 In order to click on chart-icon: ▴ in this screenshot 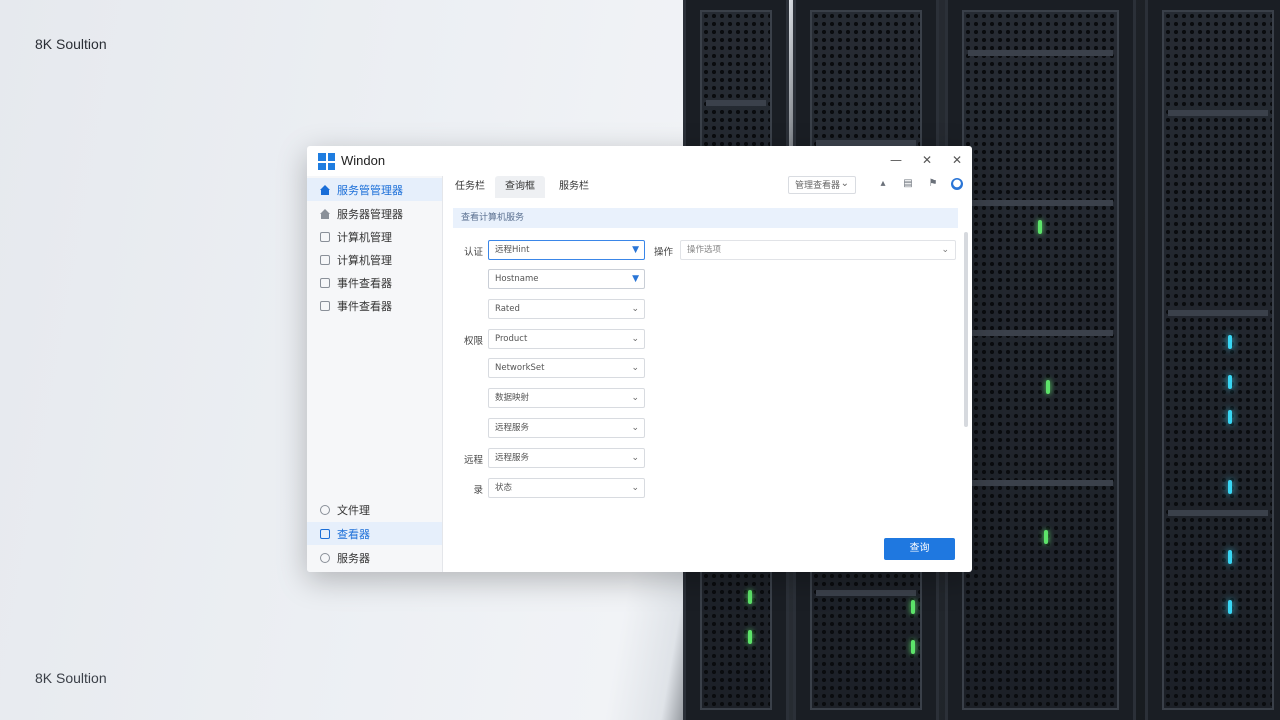, I will do `click(883, 184)`.